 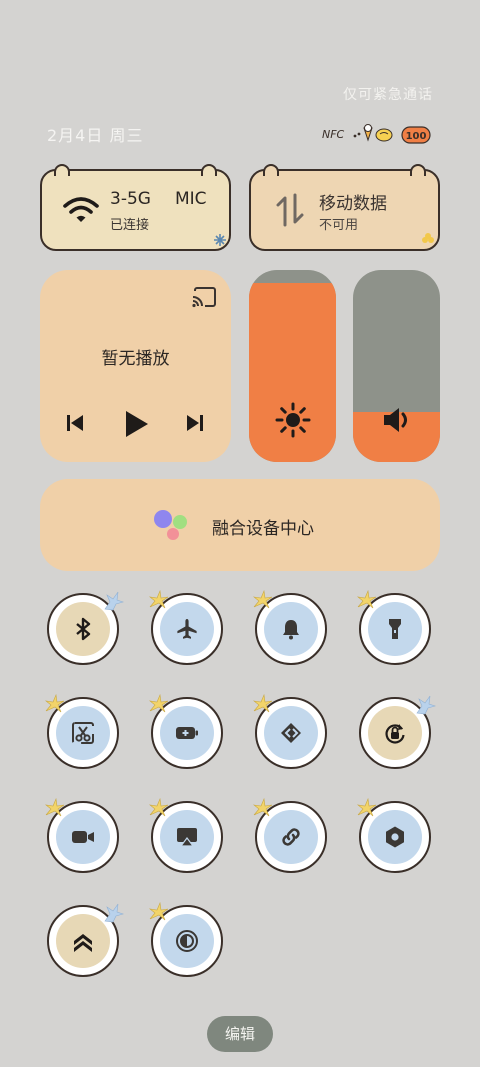 What do you see at coordinates (170, 525) in the screenshot?
I see `device-center-icon` at bounding box center [170, 525].